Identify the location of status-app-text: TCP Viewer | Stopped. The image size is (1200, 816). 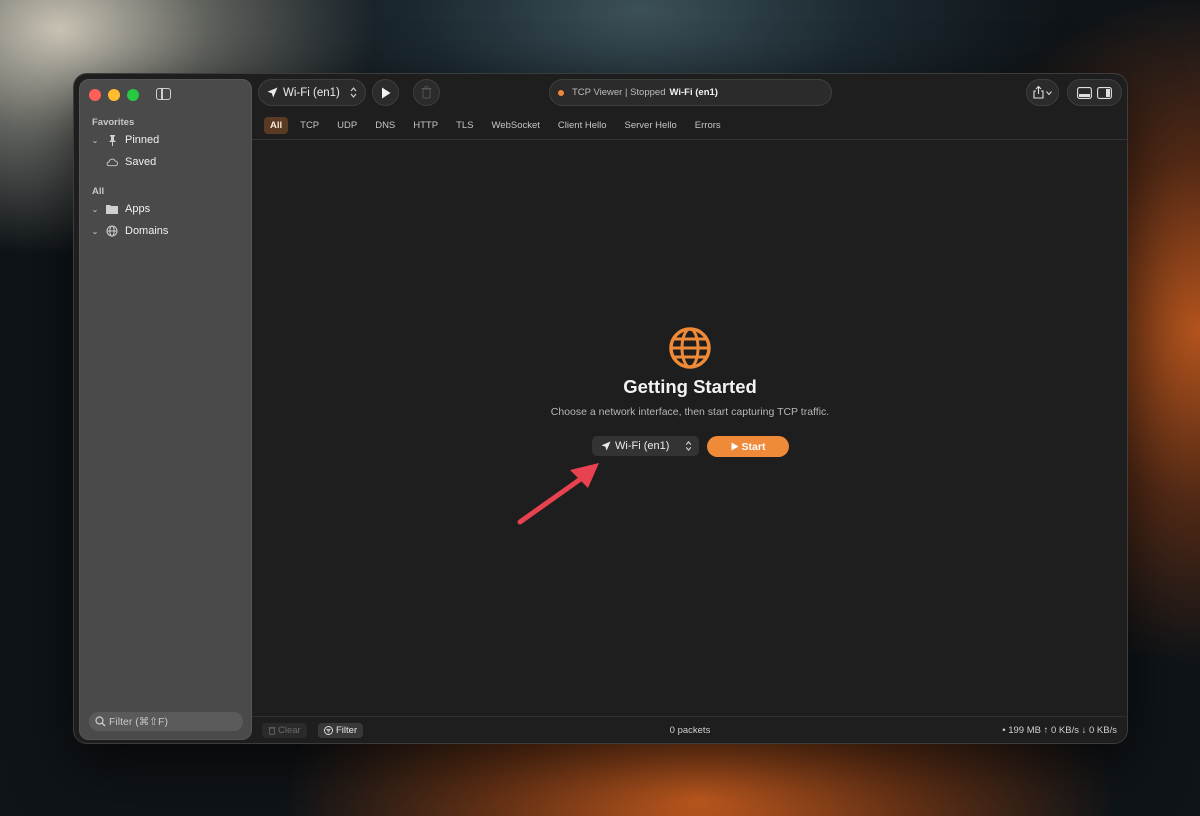
(619, 92).